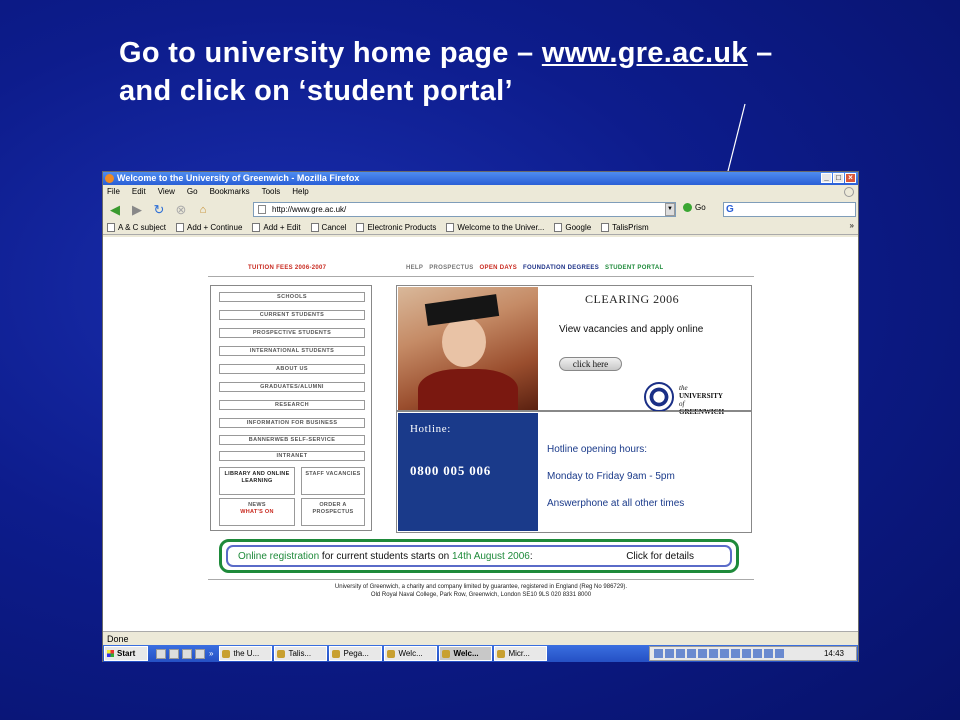 This screenshot has height=720, width=960. I want to click on help-link: HELP, so click(414, 268).